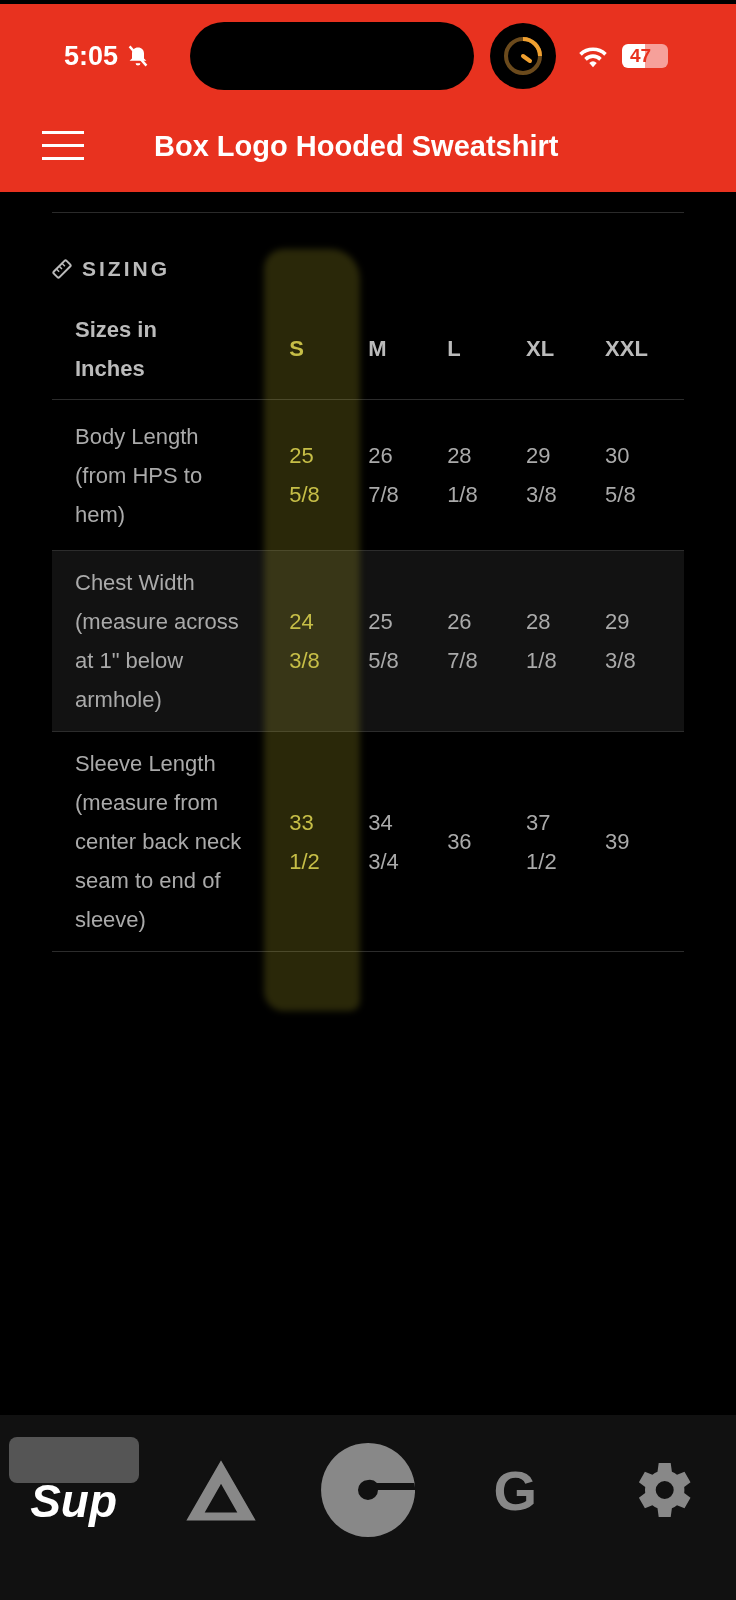 This screenshot has height=1600, width=736. I want to click on size-header: M, so click(377, 348).